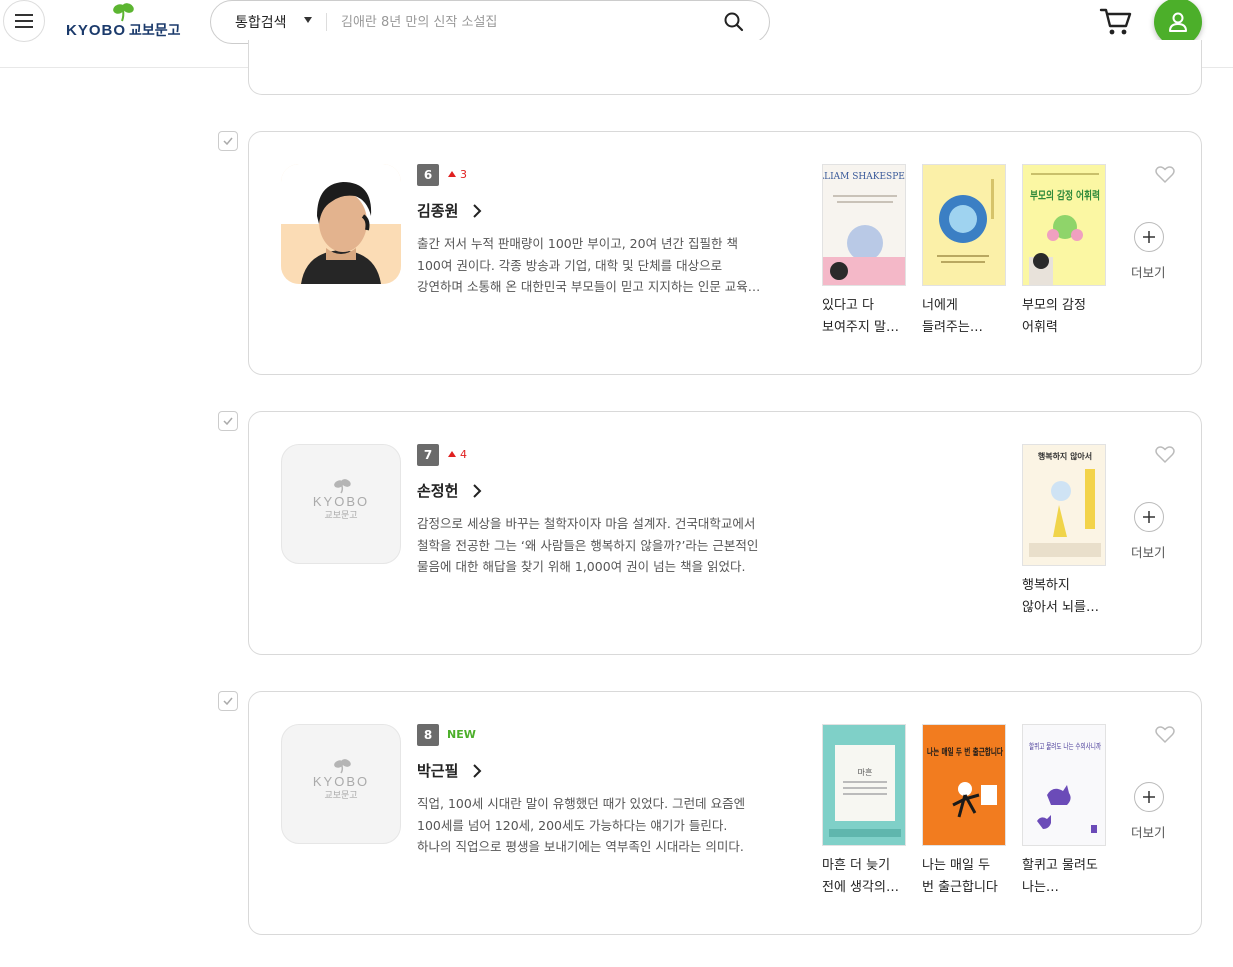 This screenshot has width=1233, height=967. I want to click on sprout-icon, so click(123, 12).